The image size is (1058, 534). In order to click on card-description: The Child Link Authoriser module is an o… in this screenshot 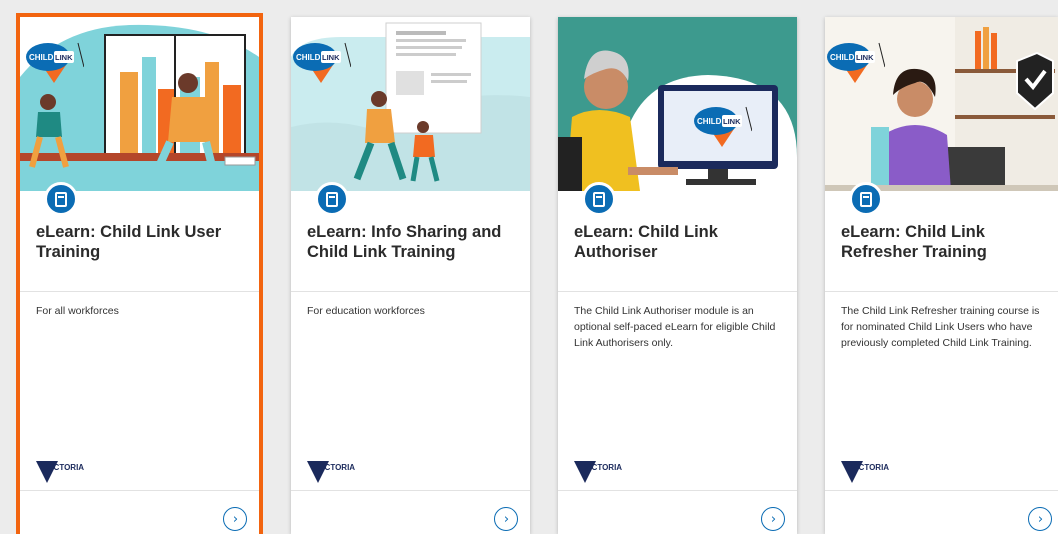, I will do `click(675, 327)`.